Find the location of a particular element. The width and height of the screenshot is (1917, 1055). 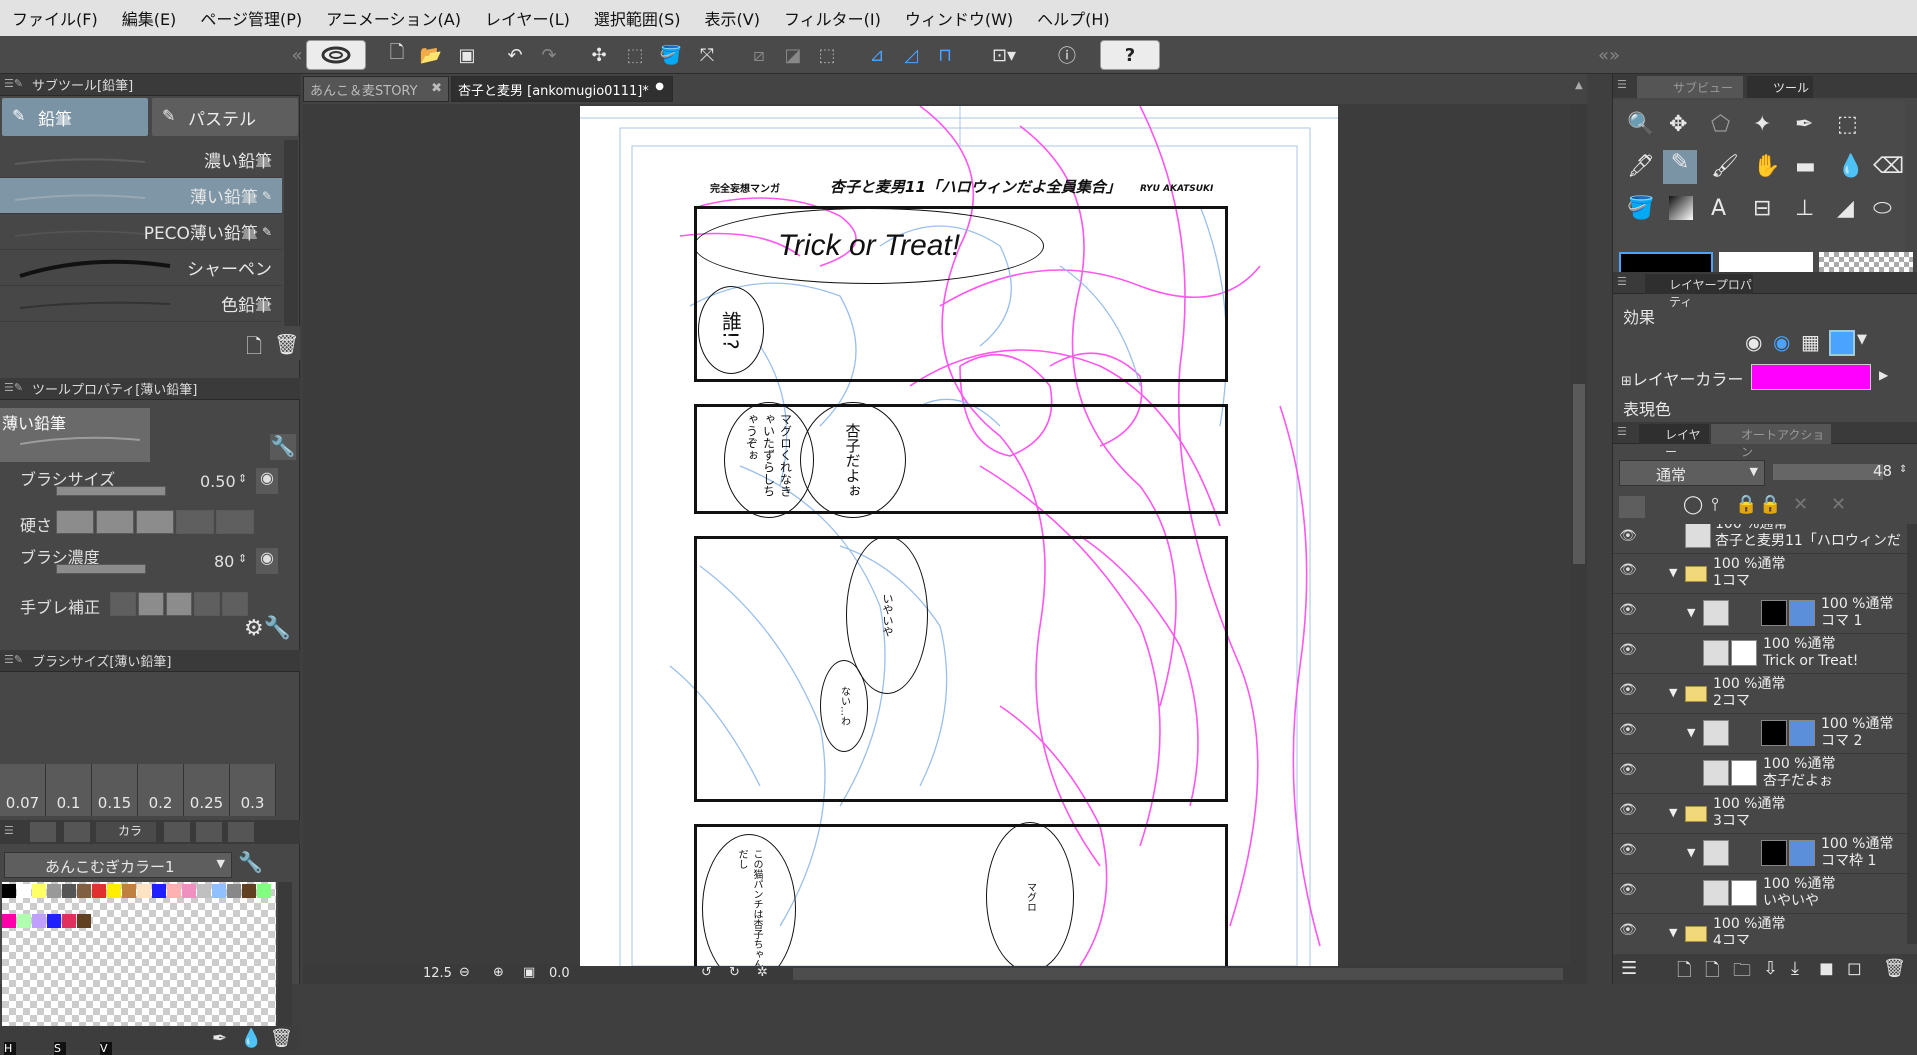

pencil-tool-icon: ✎ is located at coordinates (1680, 167).